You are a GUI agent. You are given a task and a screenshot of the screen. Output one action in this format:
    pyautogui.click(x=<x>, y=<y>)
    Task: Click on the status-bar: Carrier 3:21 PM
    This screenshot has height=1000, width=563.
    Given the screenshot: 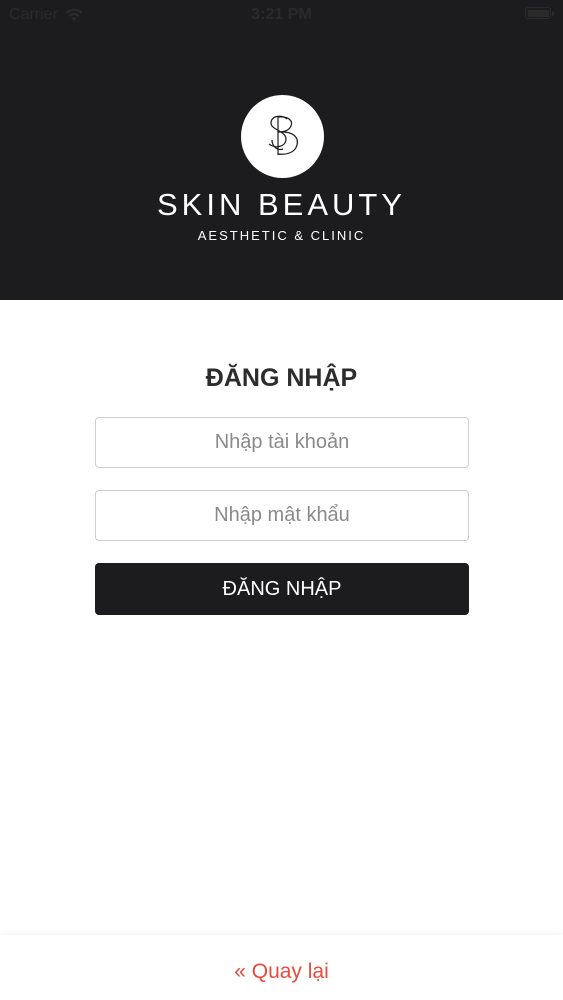 What is the action you would take?
    pyautogui.click(x=281, y=15)
    